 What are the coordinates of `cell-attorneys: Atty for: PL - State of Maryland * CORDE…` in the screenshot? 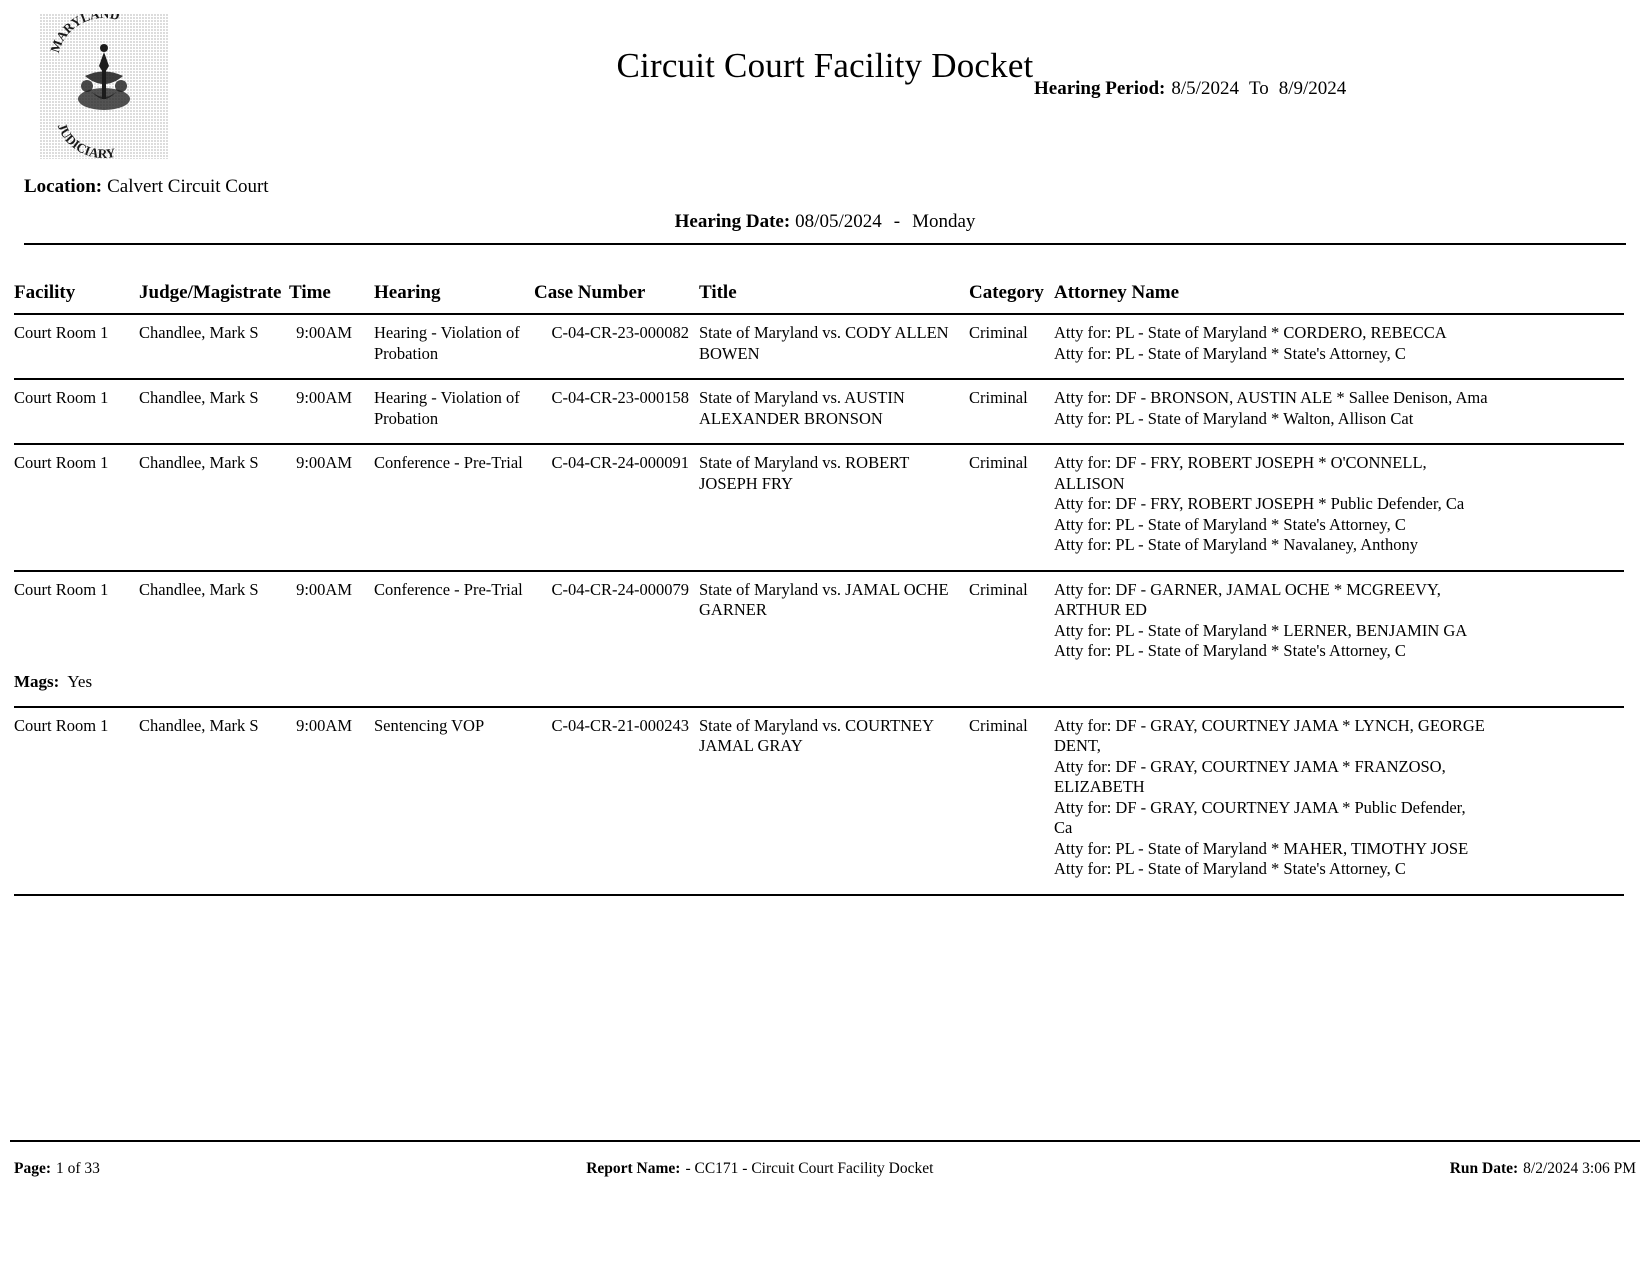 It's located at (1334, 343).